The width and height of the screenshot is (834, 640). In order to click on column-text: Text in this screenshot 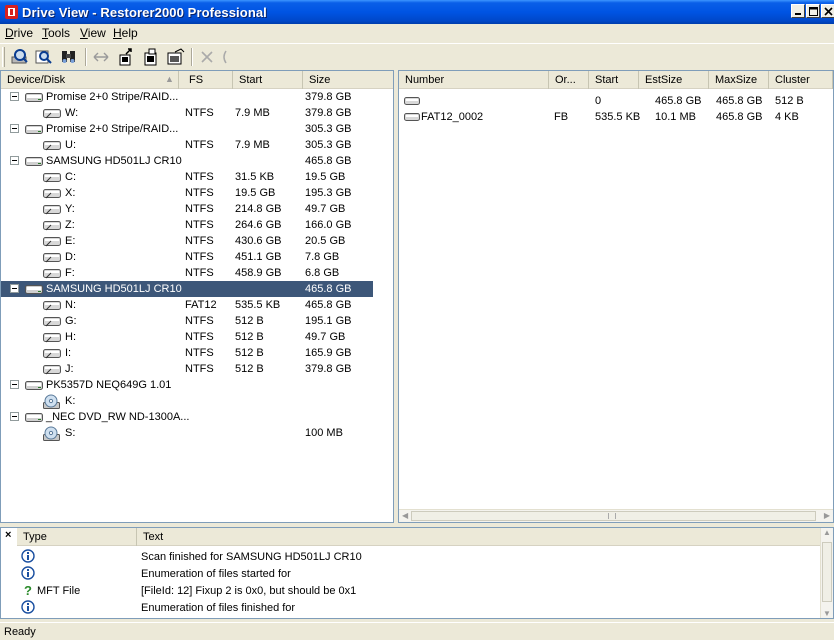, I will do `click(481, 537)`.